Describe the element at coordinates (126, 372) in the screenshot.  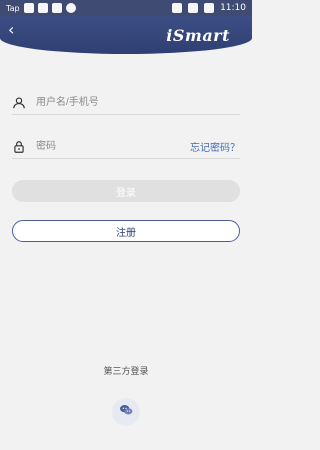
I see `third-party-label: 第三方登录` at that location.